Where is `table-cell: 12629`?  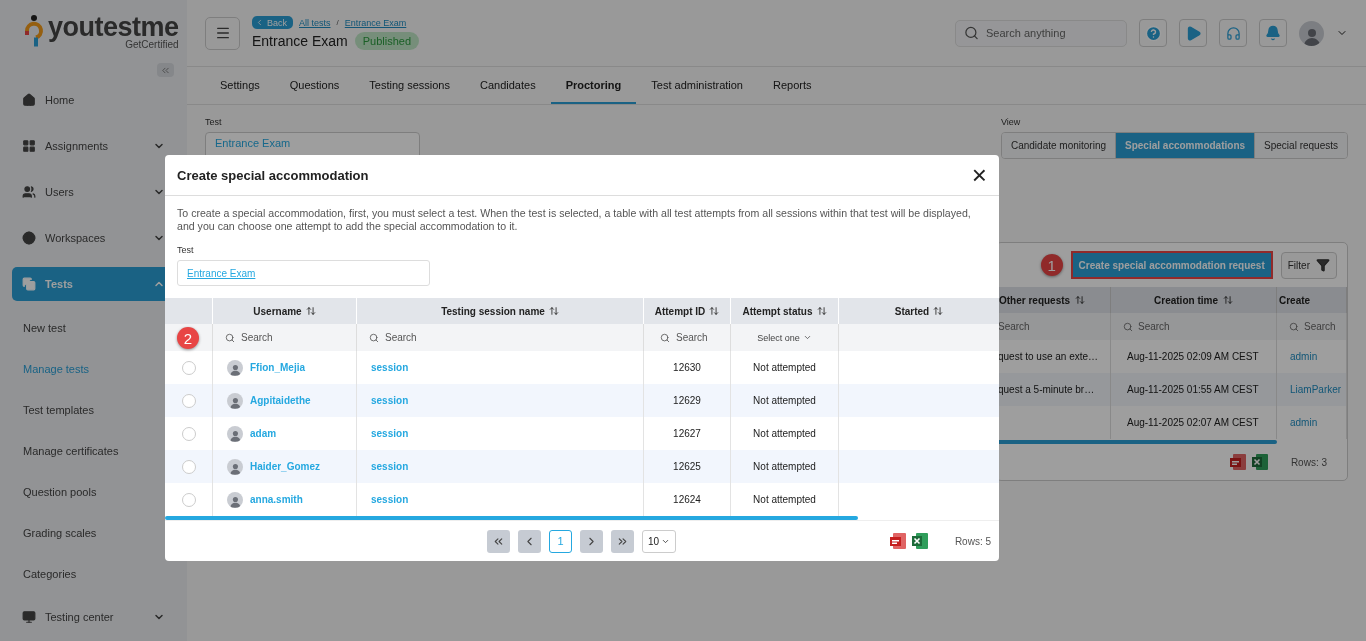 table-cell: 12629 is located at coordinates (687, 400).